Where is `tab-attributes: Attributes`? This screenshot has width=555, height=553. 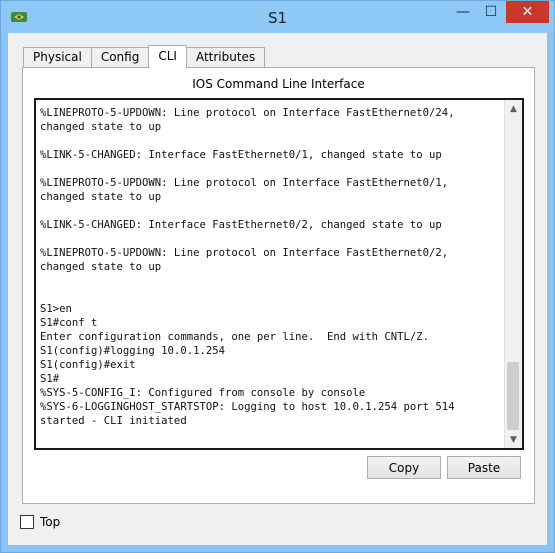 tab-attributes: Attributes is located at coordinates (225, 57).